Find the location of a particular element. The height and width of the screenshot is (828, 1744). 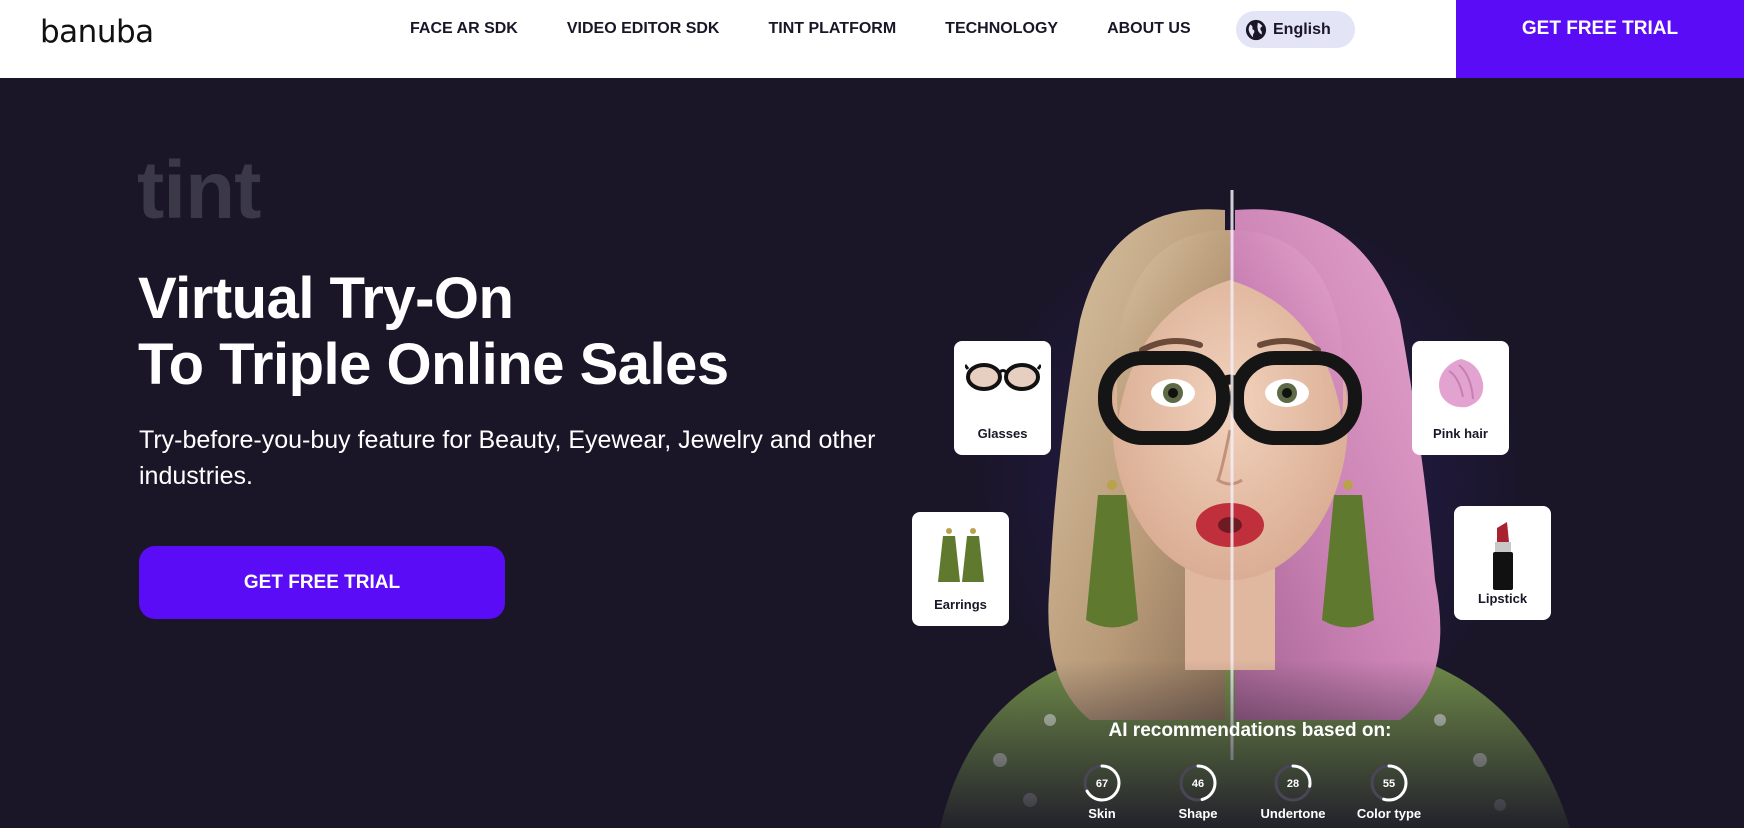

metric-undertone: 28 Undertone is located at coordinates (1293, 792).